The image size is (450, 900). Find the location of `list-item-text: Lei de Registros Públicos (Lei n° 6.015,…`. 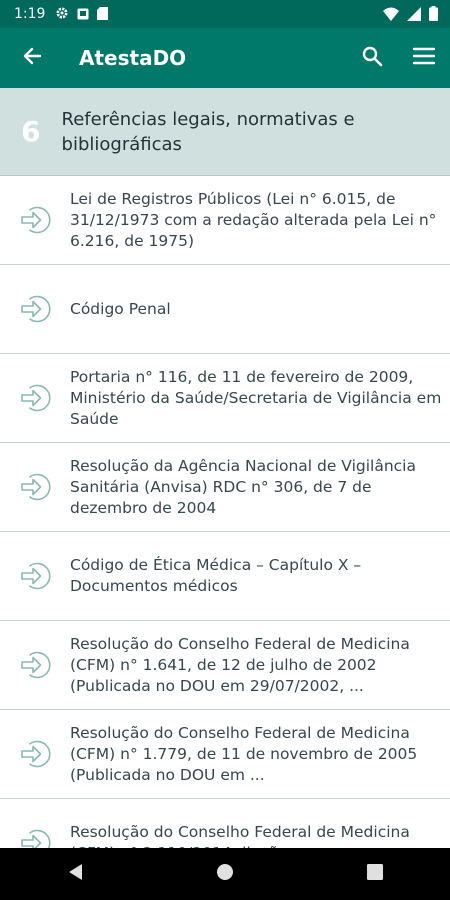

list-item-text: Lei de Registros Públicos (Lei n° 6.015,… is located at coordinates (253, 219).